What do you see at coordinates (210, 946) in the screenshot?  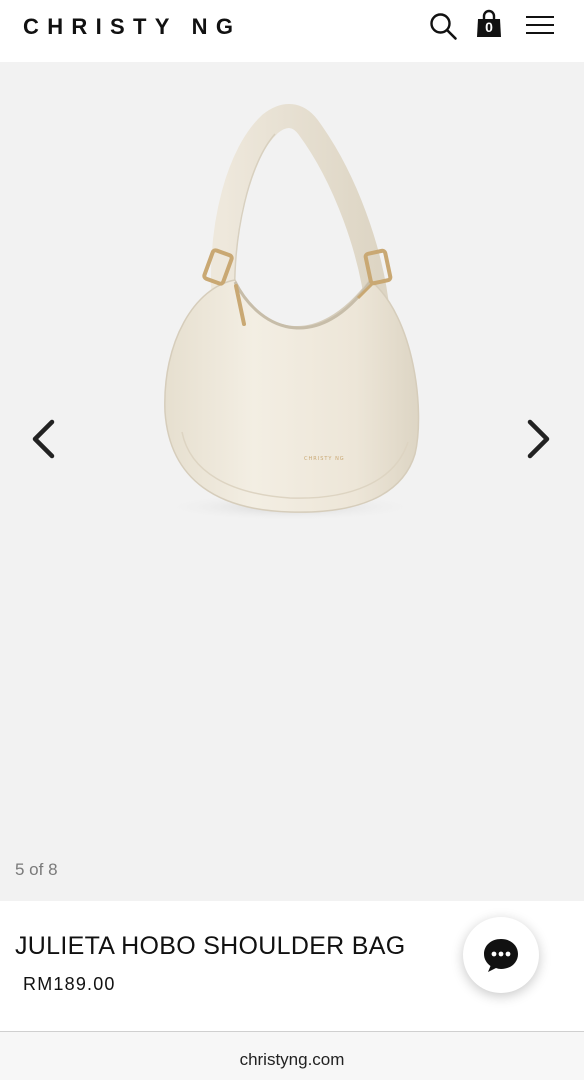 I see `product-title: JULIETA HOBO SHOULDER BAG` at bounding box center [210, 946].